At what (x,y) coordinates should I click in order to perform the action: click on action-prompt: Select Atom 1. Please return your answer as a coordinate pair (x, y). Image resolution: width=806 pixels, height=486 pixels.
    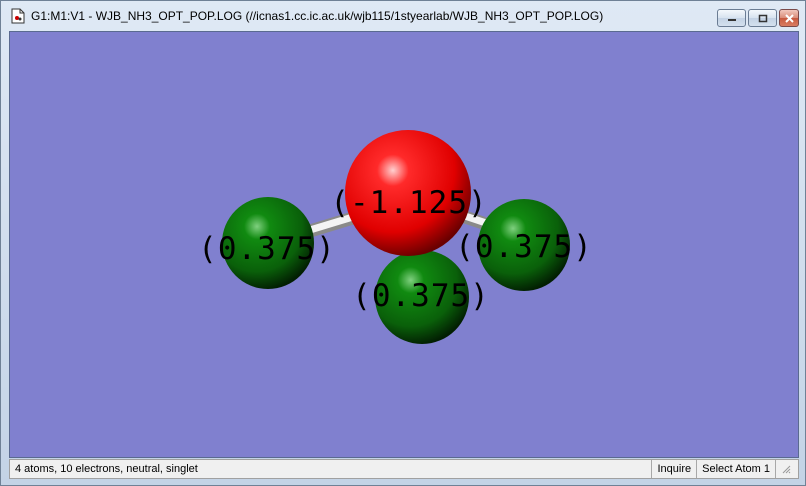
    Looking at the image, I should click on (735, 469).